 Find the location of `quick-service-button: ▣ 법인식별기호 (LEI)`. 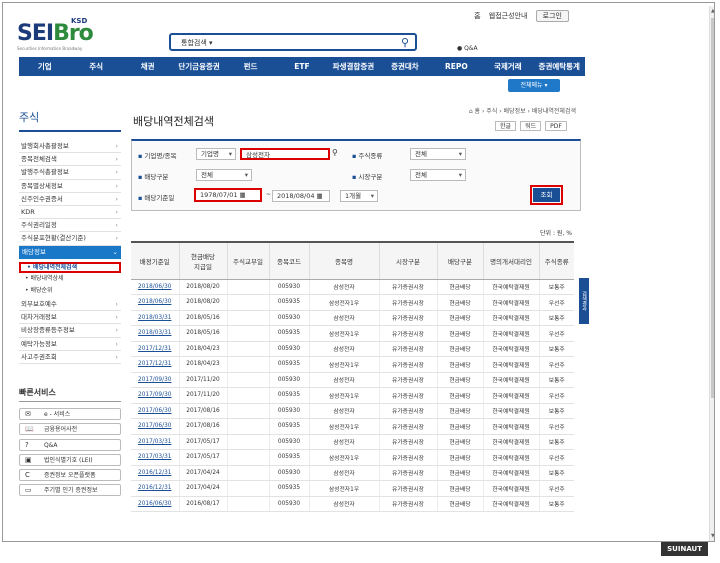

quick-service-button: ▣ 법인식별기호 (LEI) is located at coordinates (70, 459).